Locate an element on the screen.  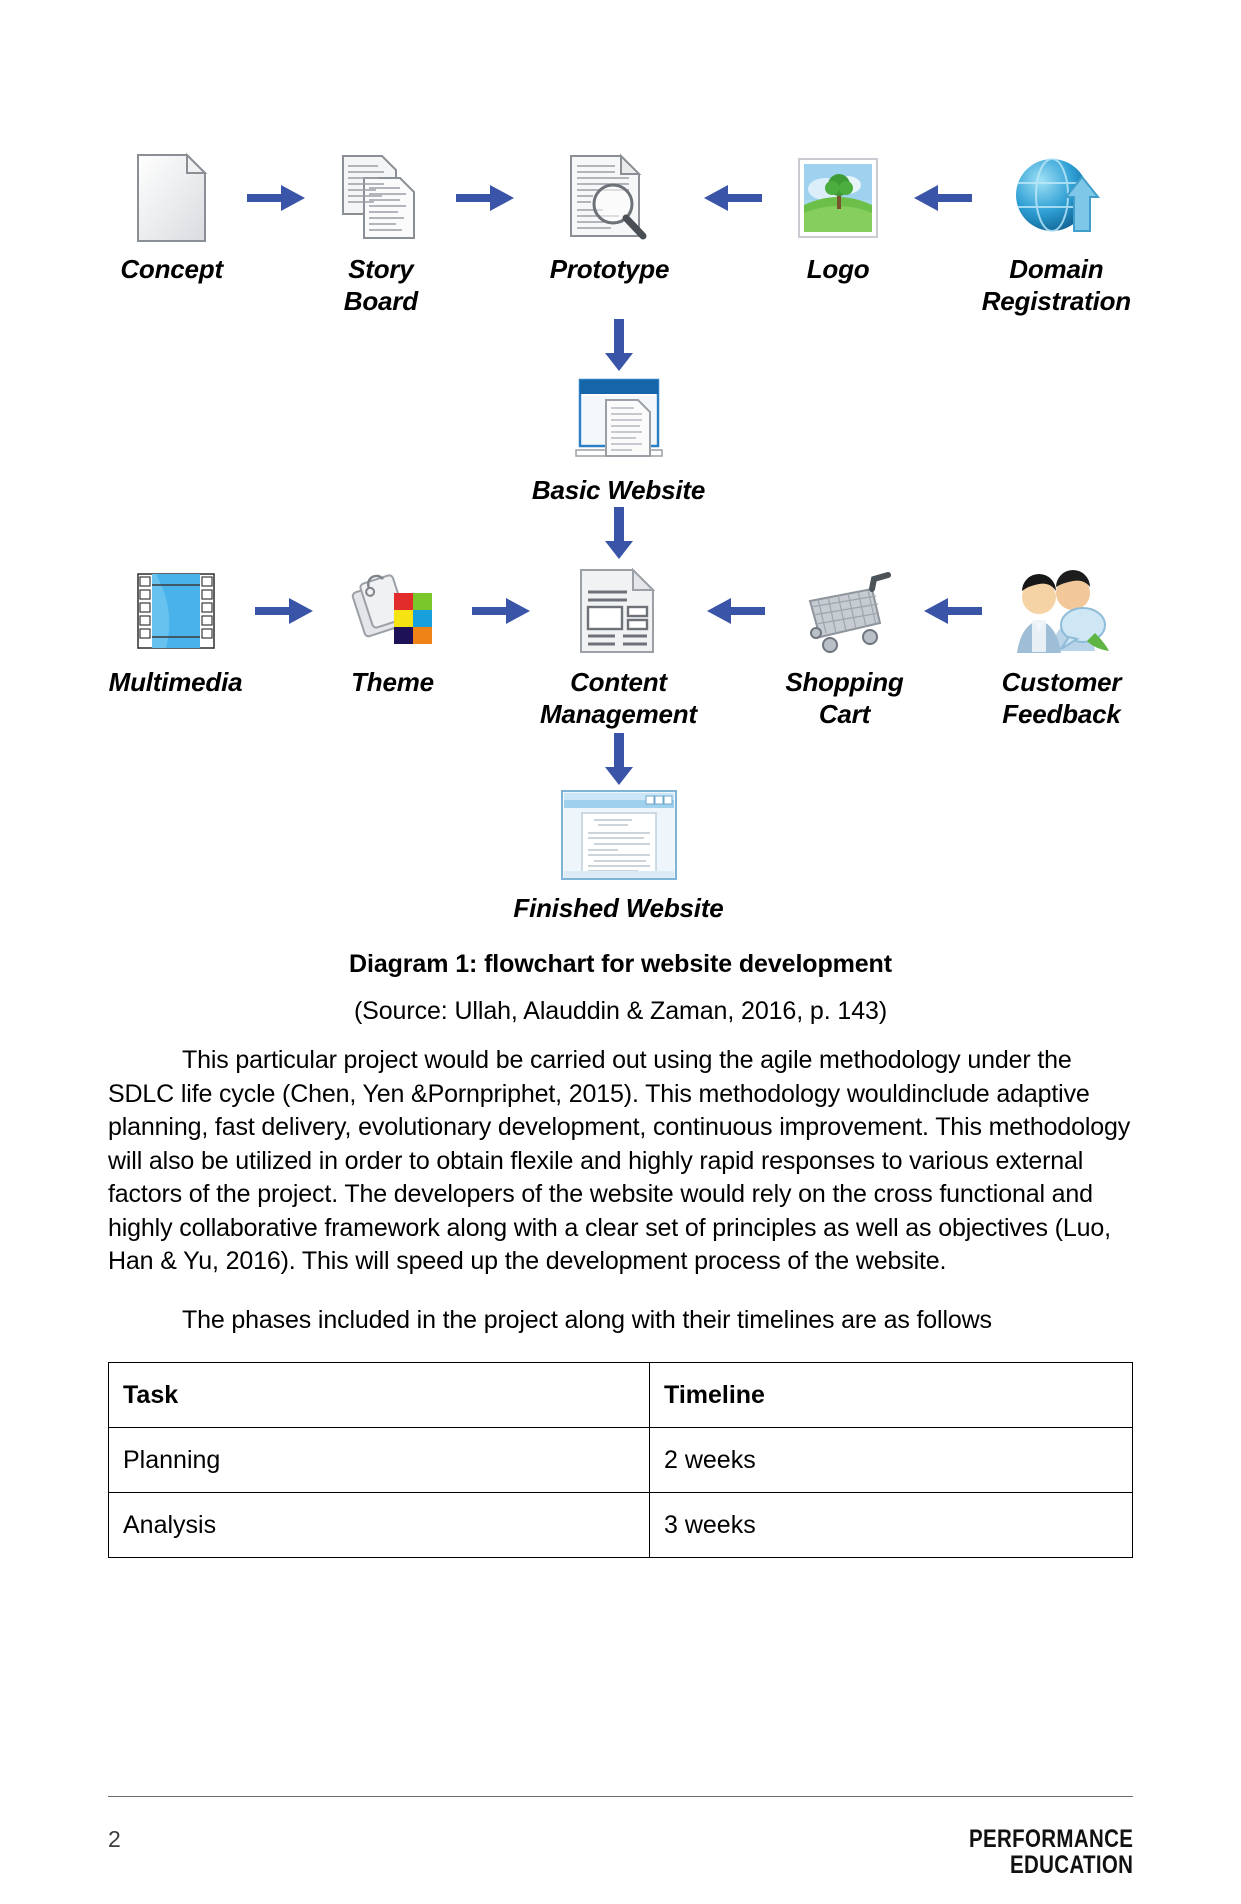
browser-window-document-icon is located at coordinates (619, 419).